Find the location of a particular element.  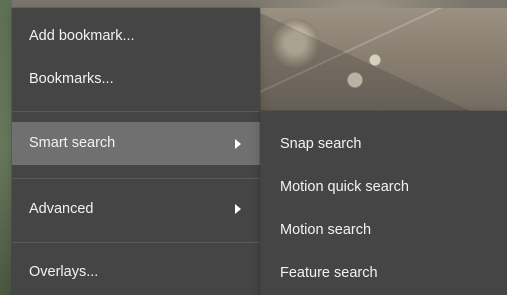

feature-search-menu-item: Feature search is located at coordinates (383, 273).